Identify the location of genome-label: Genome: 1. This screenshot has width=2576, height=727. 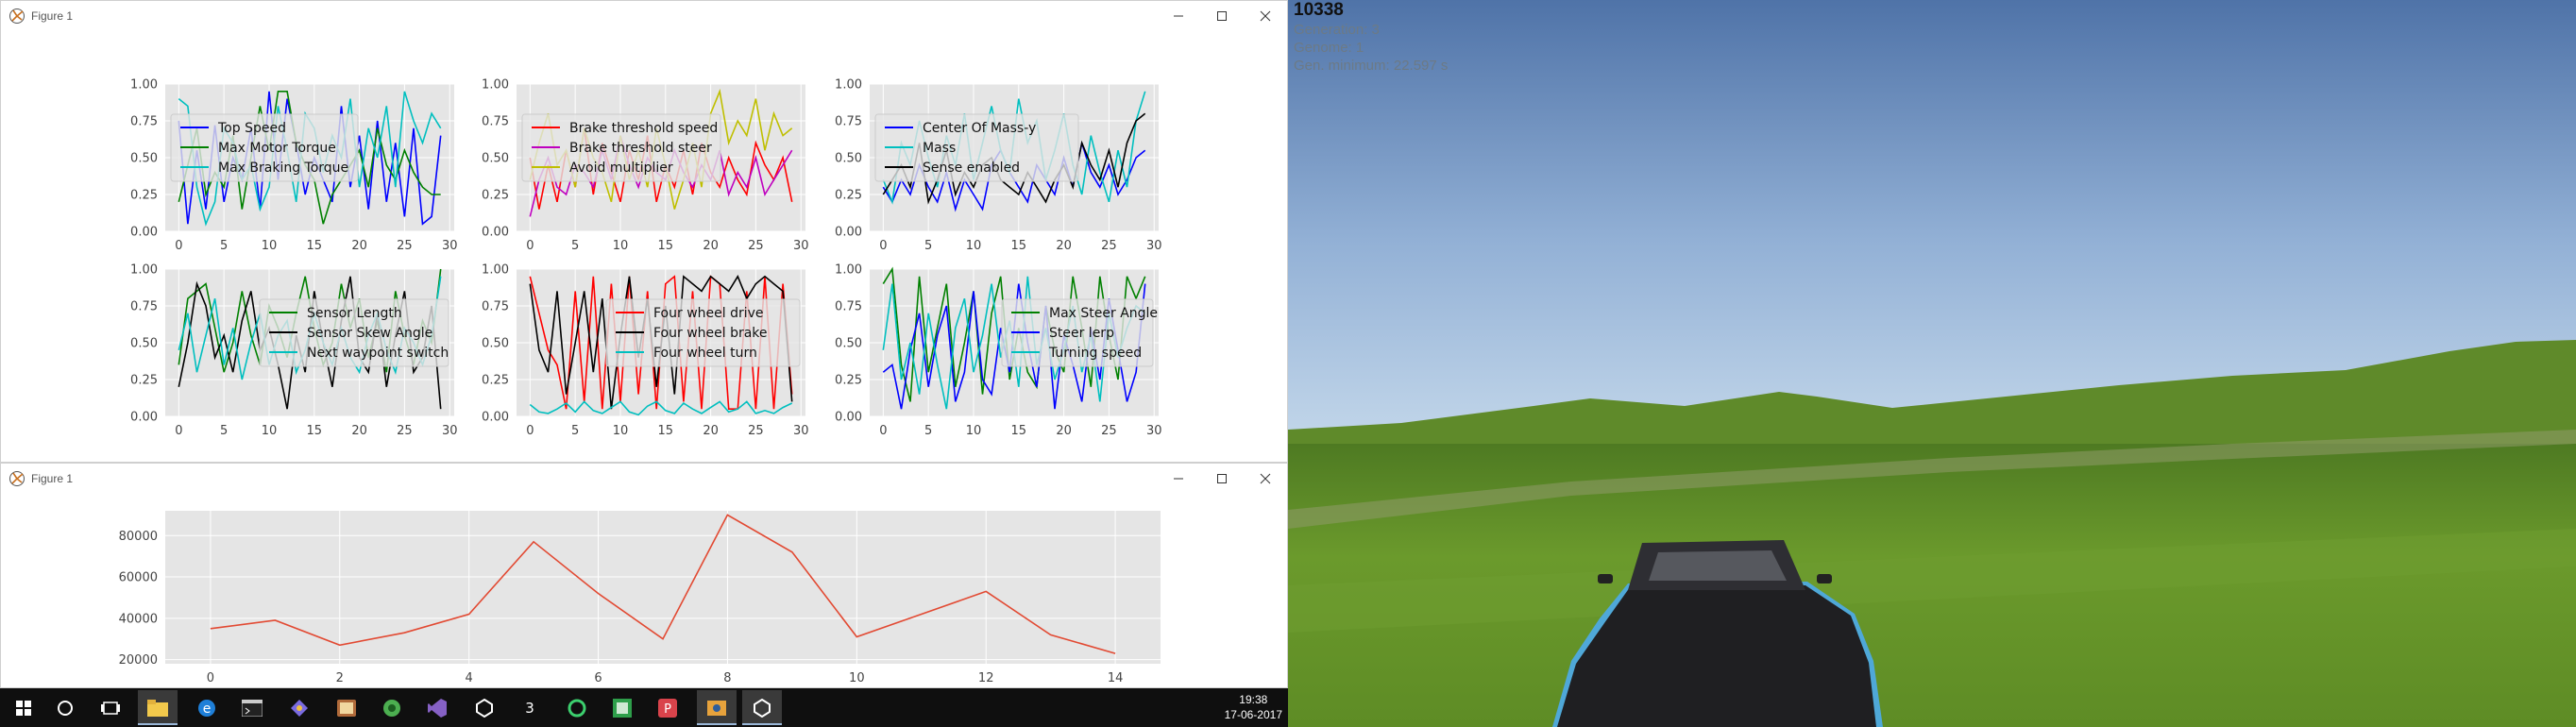
(1329, 48).